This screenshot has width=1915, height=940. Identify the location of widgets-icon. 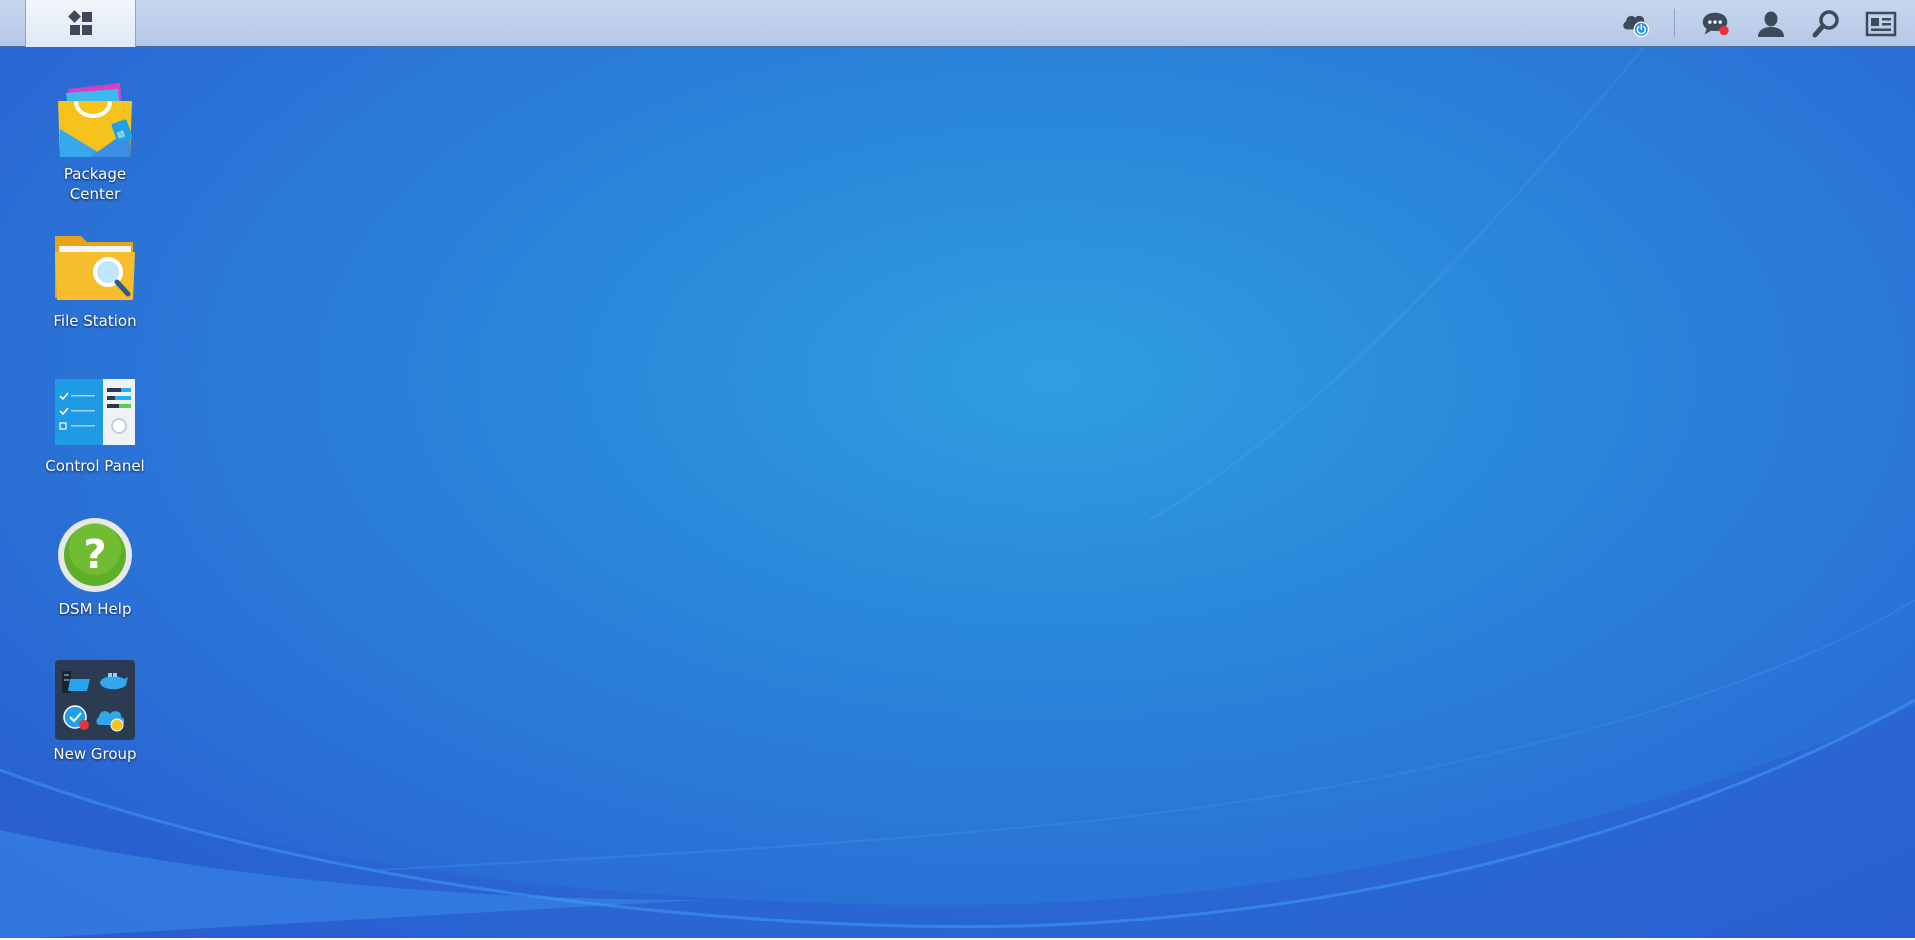
(1881, 24).